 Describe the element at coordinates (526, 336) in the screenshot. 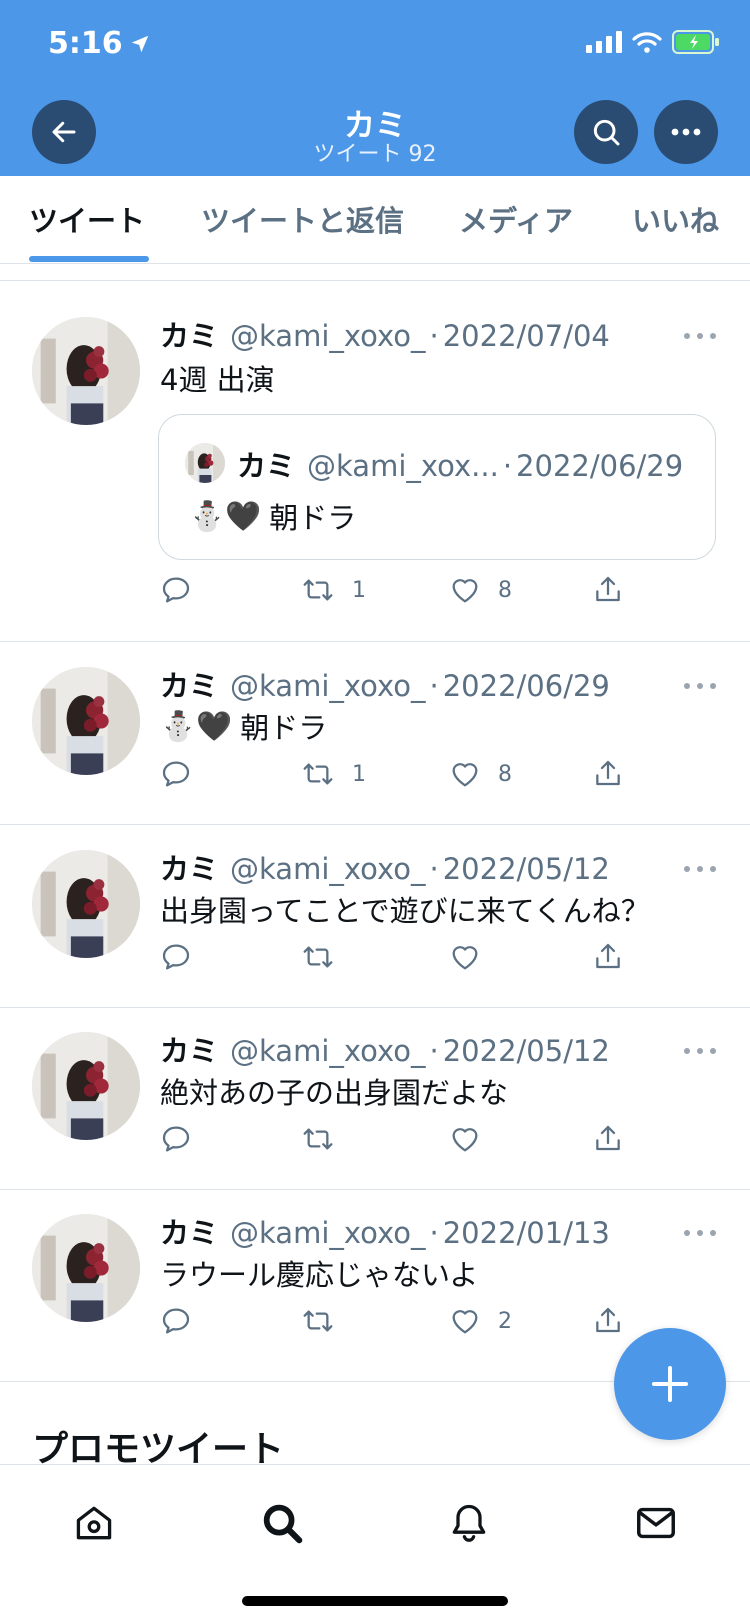

I see `tweet-date: 2022/07/04` at that location.